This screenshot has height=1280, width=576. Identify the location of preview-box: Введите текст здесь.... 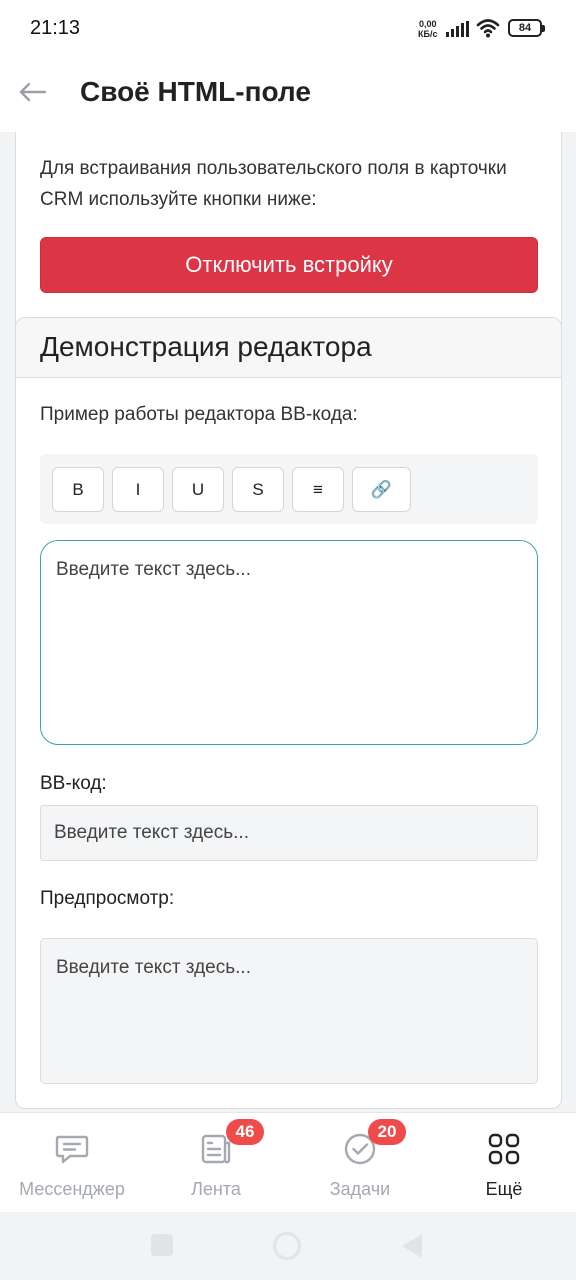
(289, 1011).